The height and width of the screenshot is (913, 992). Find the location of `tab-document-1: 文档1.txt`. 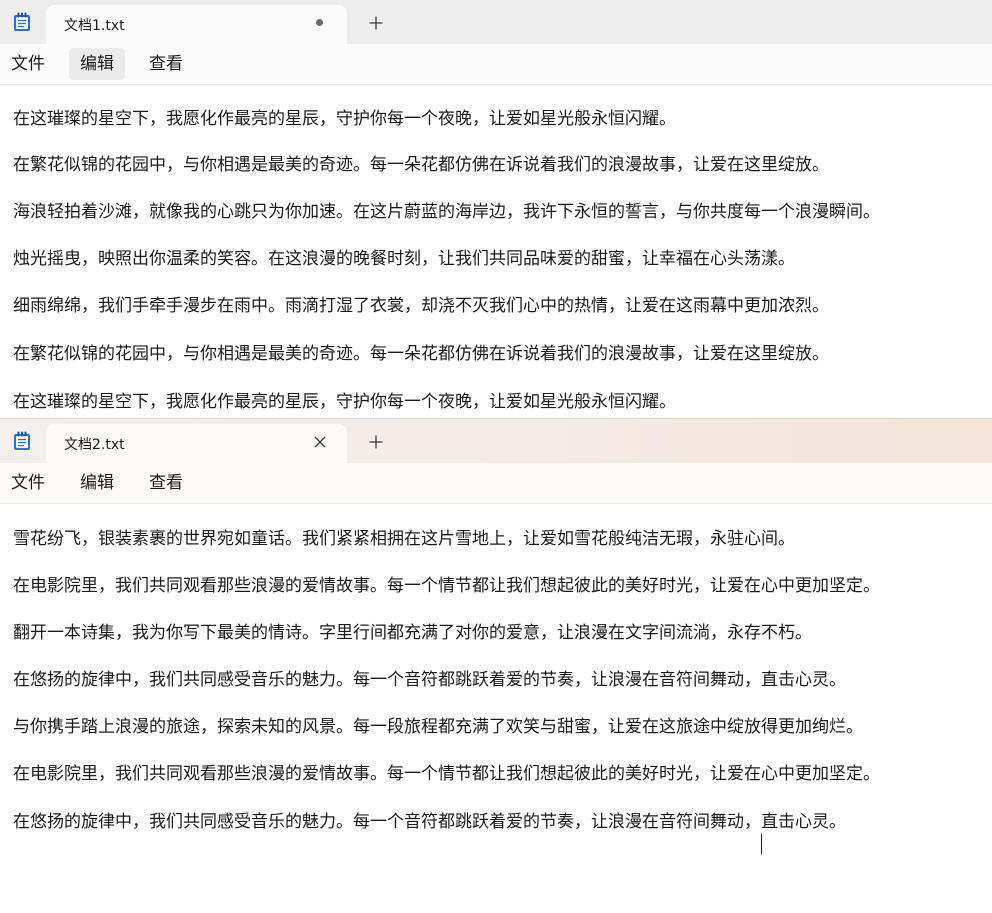

tab-document-1: 文档1.txt is located at coordinates (196, 24).